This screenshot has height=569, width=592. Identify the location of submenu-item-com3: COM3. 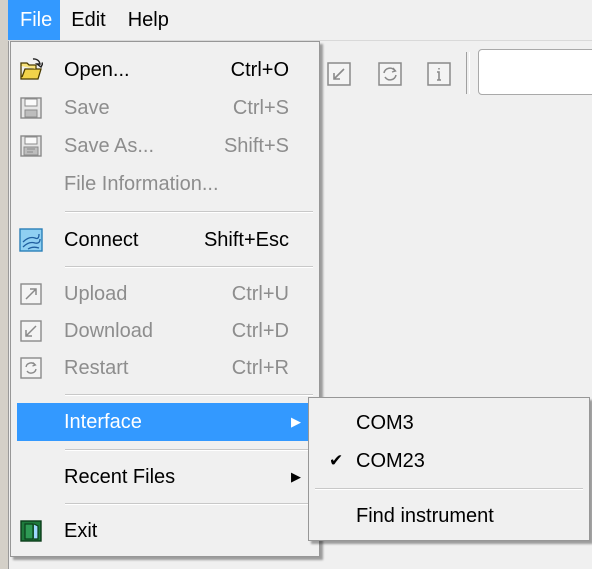
(448, 423).